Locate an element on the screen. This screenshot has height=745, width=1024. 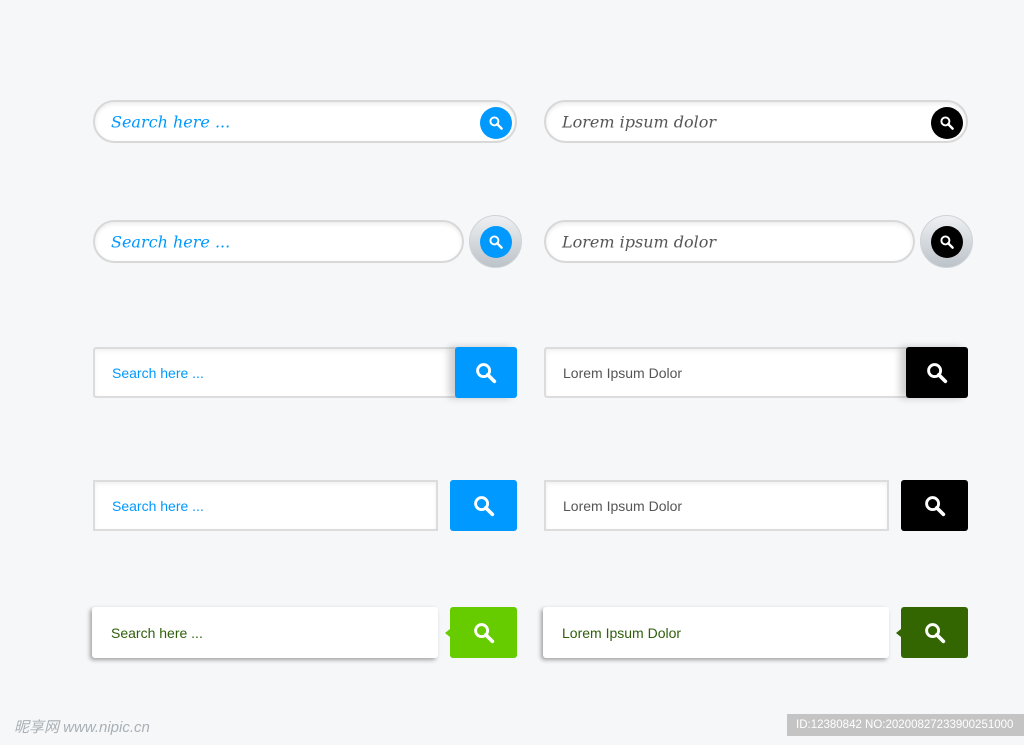
placeholder: Lorem ipsum dolor is located at coordinates (639, 241).